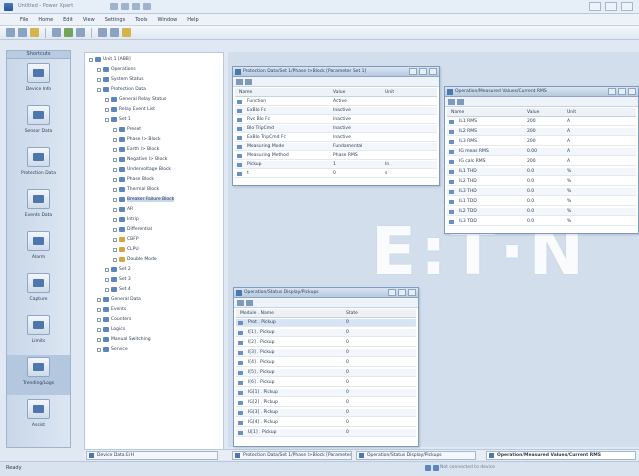 The image size is (639, 476). I want to click on menu-settings: Settings, so click(115, 20).